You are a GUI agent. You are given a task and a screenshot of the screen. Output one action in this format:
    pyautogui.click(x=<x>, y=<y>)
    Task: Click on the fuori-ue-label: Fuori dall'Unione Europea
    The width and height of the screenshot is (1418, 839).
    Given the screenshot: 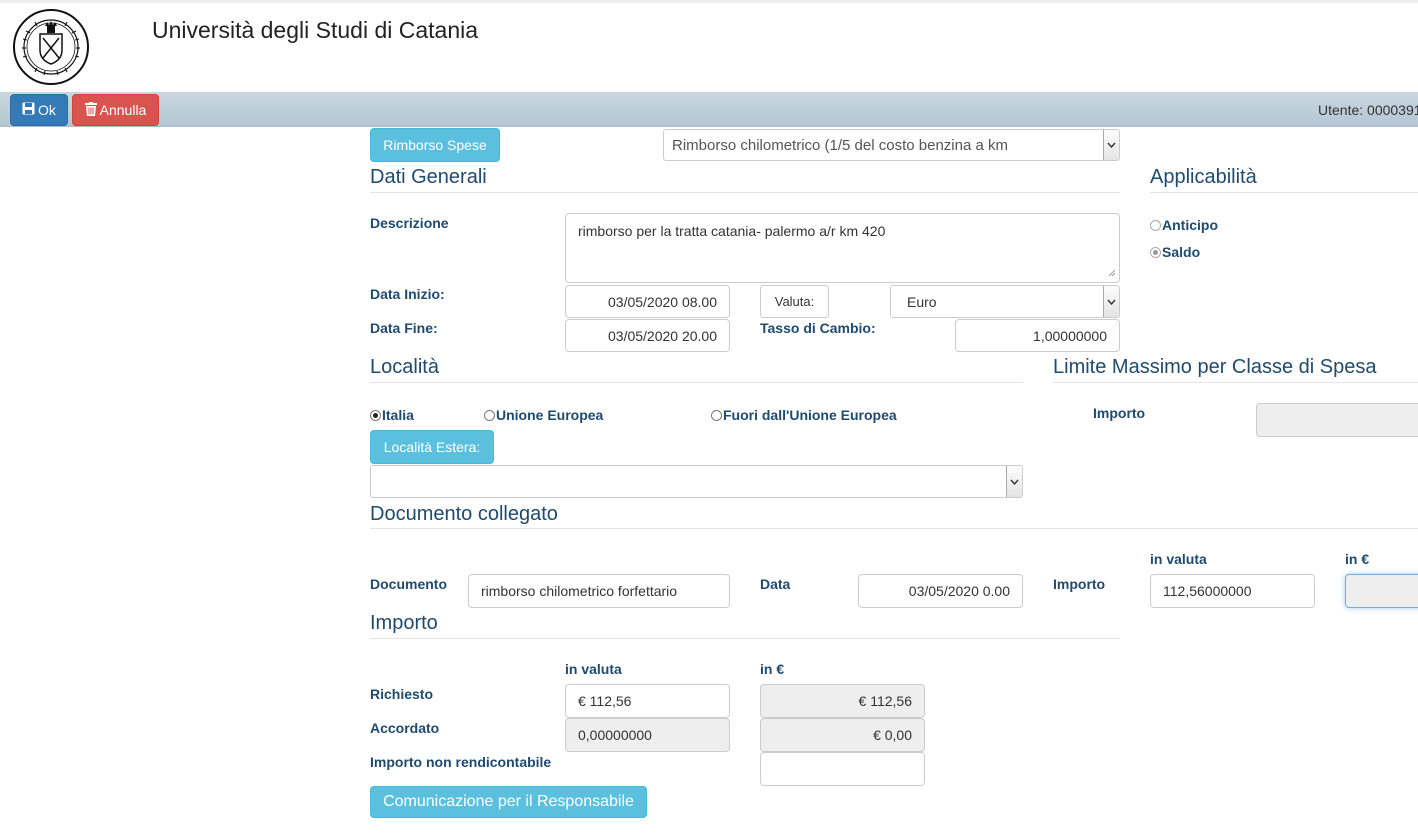 What is the action you would take?
    pyautogui.click(x=810, y=415)
    